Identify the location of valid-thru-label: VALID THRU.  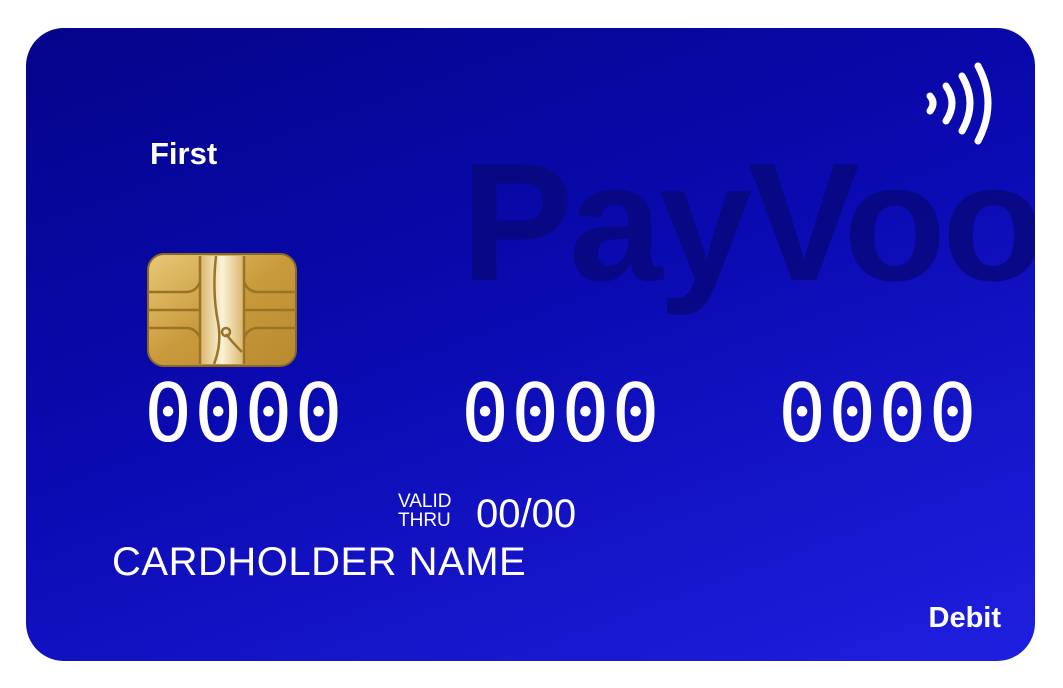
(425, 511).